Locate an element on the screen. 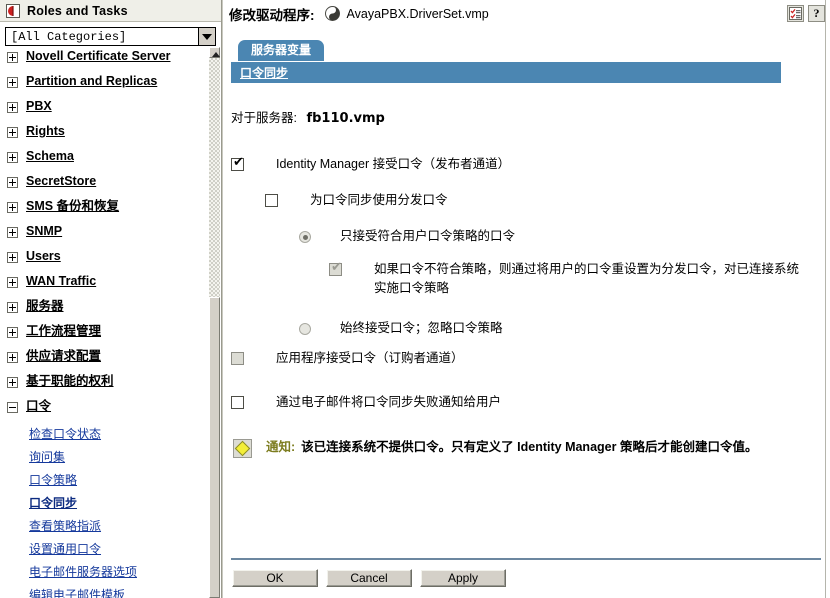 Image resolution: width=830 pixels, height=598 pixels. sidebar-category-5: SecretStore is located at coordinates (102, 184).